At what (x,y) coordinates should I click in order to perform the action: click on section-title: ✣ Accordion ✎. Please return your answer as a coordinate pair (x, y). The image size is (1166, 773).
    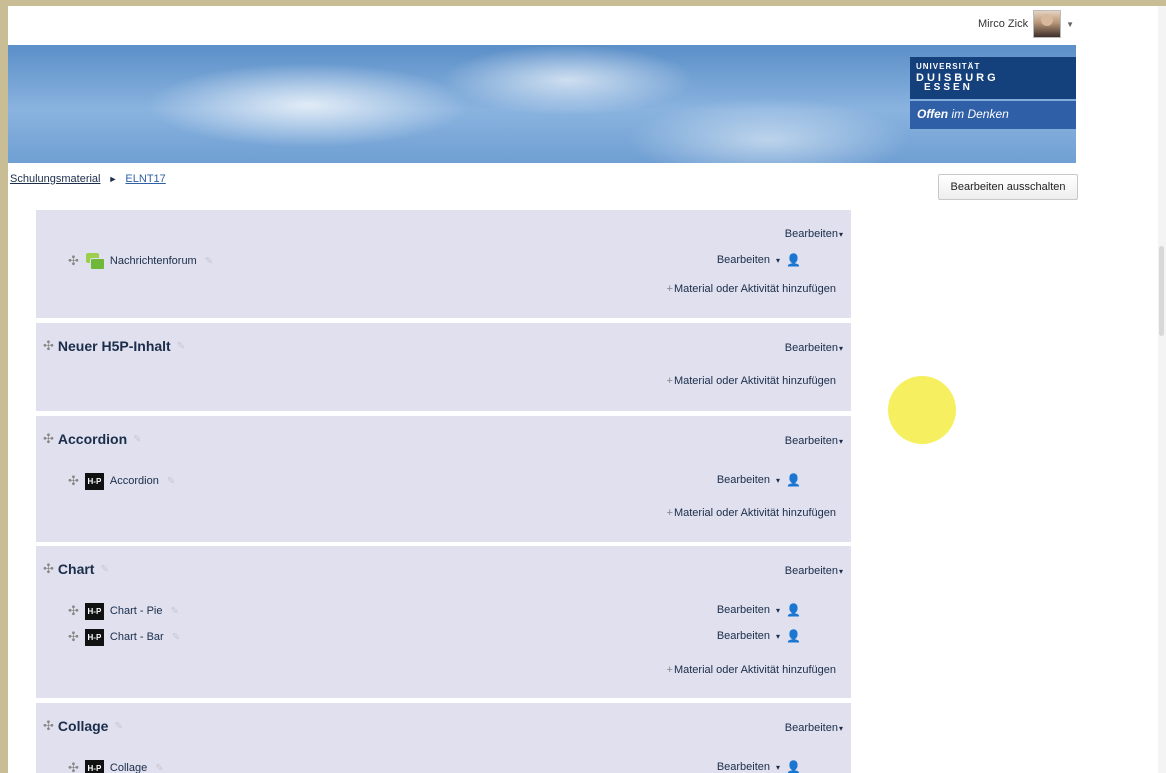
    Looking at the image, I should click on (92, 439).